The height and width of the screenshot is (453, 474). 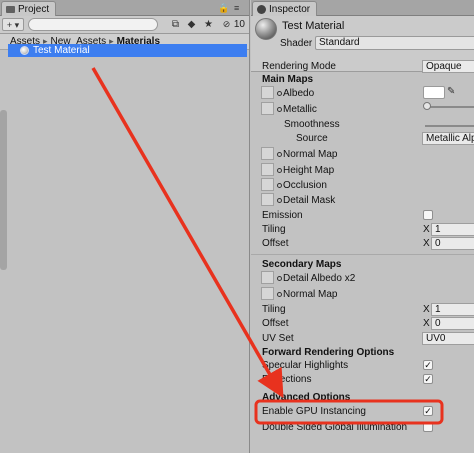 I want to click on tab-inspector-label: Inspector, so click(x=290, y=9).